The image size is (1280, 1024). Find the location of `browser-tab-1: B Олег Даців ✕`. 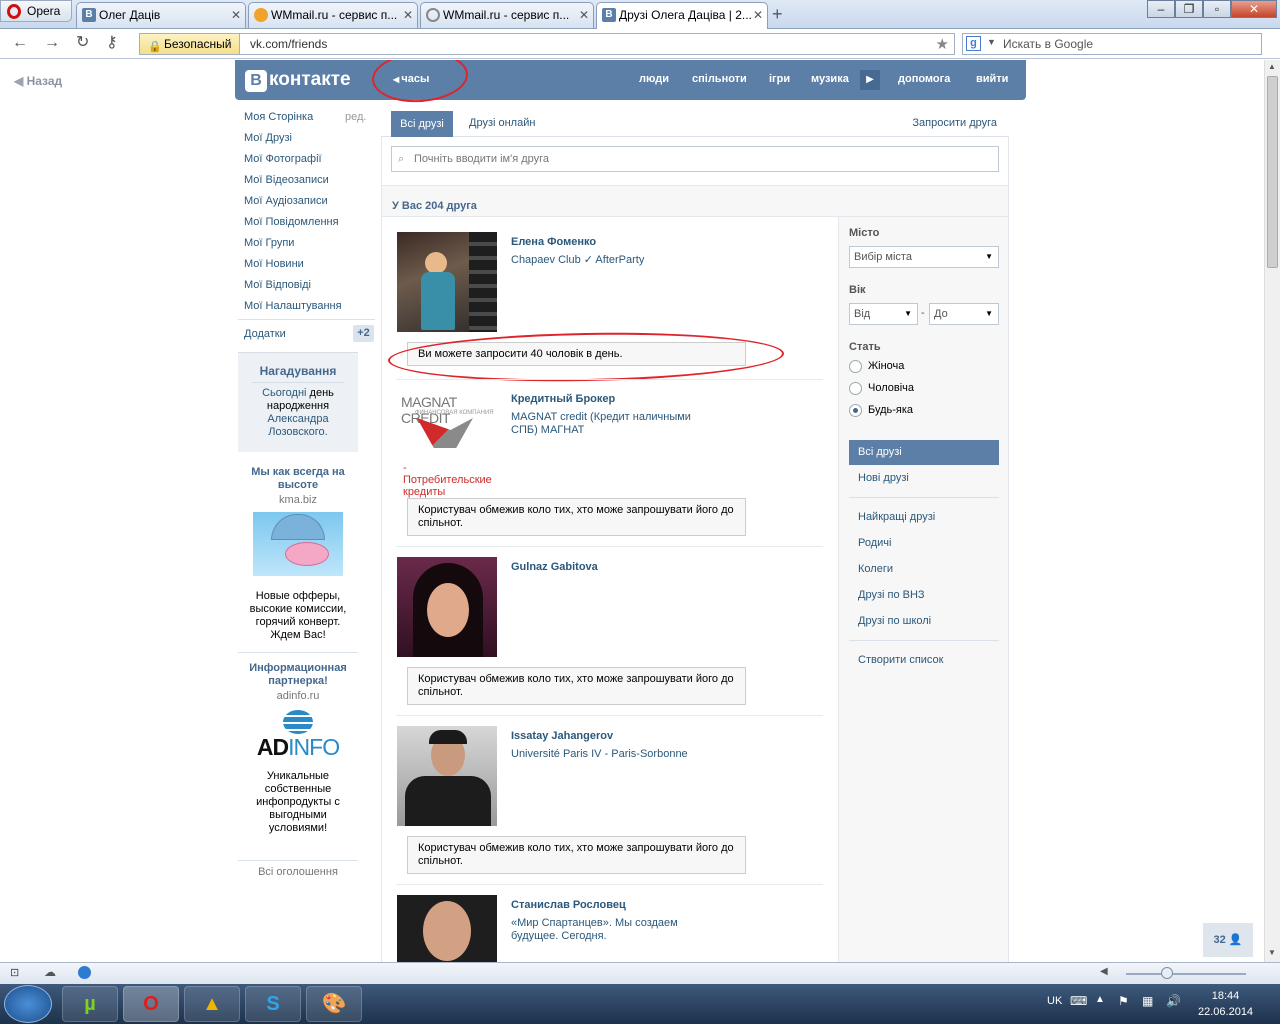

browser-tab-1: B Олег Даців ✕ is located at coordinates (161, 15).